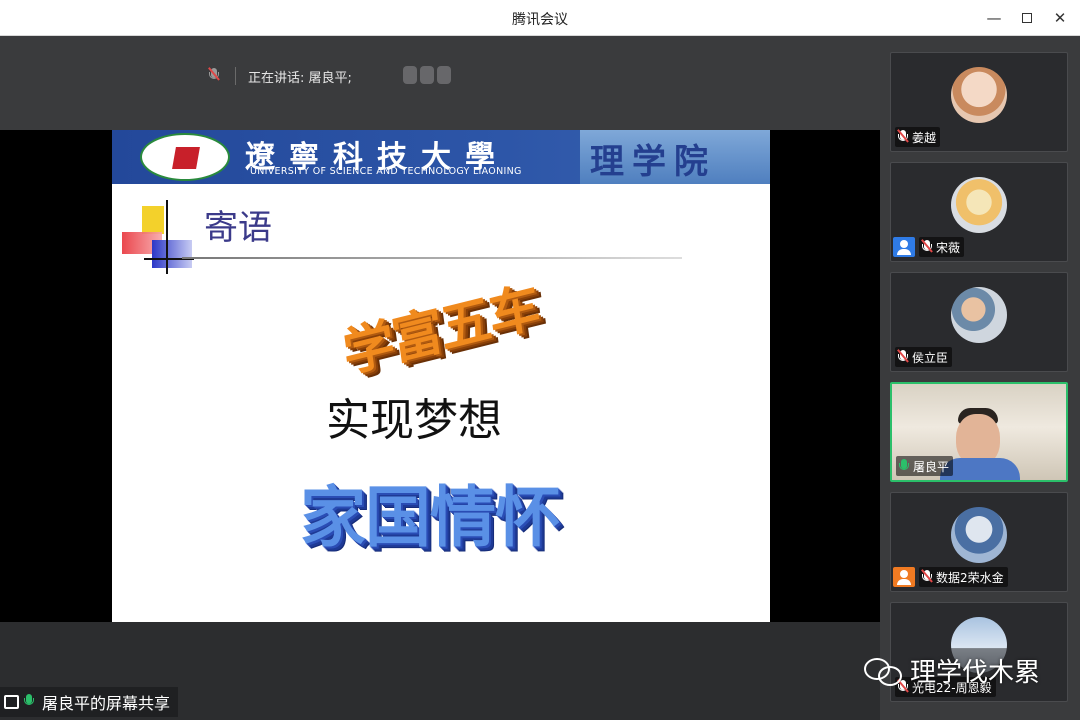  I want to click on wordart-line-3: 家国情怀, so click(430, 517).